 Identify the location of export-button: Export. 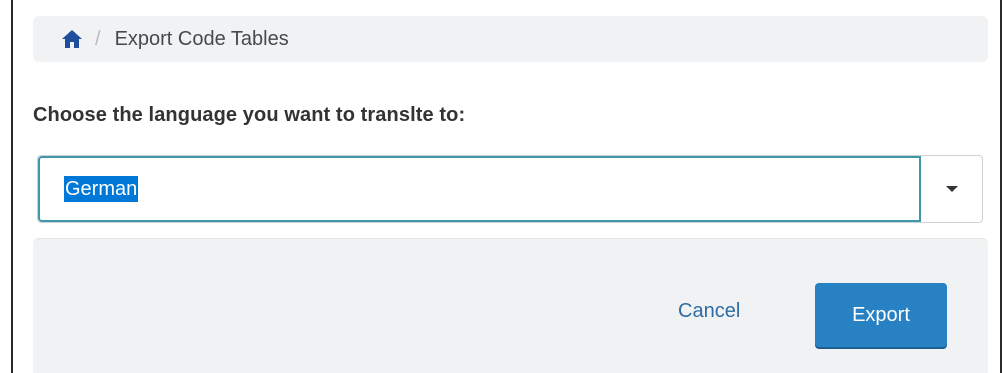
(881, 315).